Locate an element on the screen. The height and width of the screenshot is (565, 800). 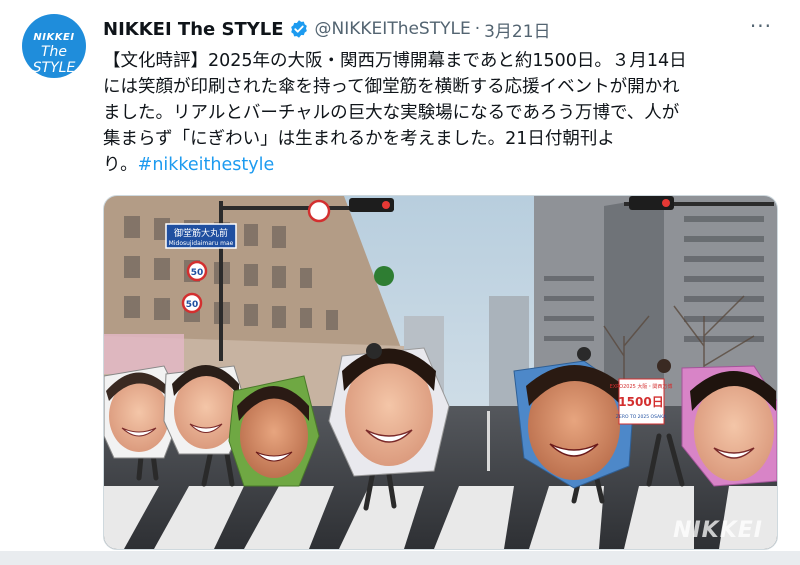
banner-top-text: EXPO2025 大阪・関西万博 is located at coordinates (641, 386).